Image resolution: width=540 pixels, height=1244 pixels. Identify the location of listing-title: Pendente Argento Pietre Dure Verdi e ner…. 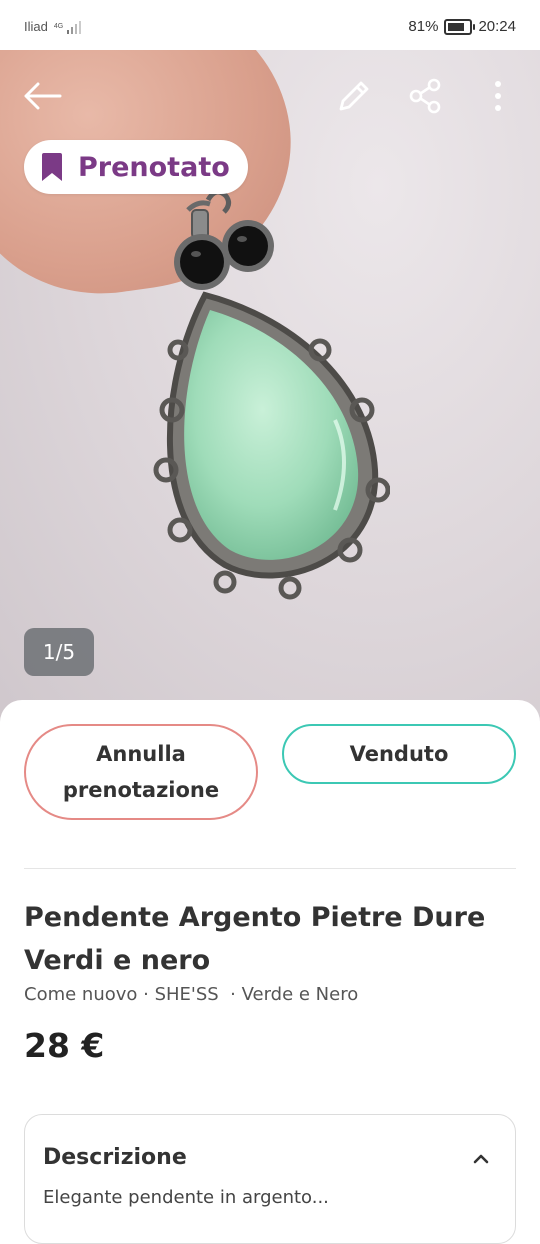
(255, 939).